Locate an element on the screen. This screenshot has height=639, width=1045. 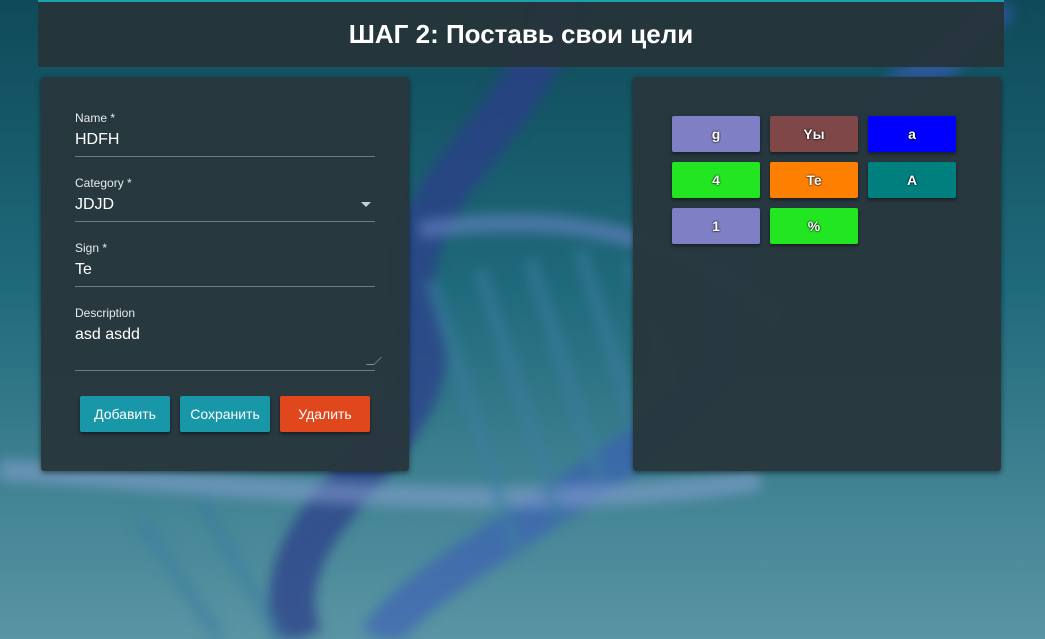
sign-input: Te is located at coordinates (225, 270).